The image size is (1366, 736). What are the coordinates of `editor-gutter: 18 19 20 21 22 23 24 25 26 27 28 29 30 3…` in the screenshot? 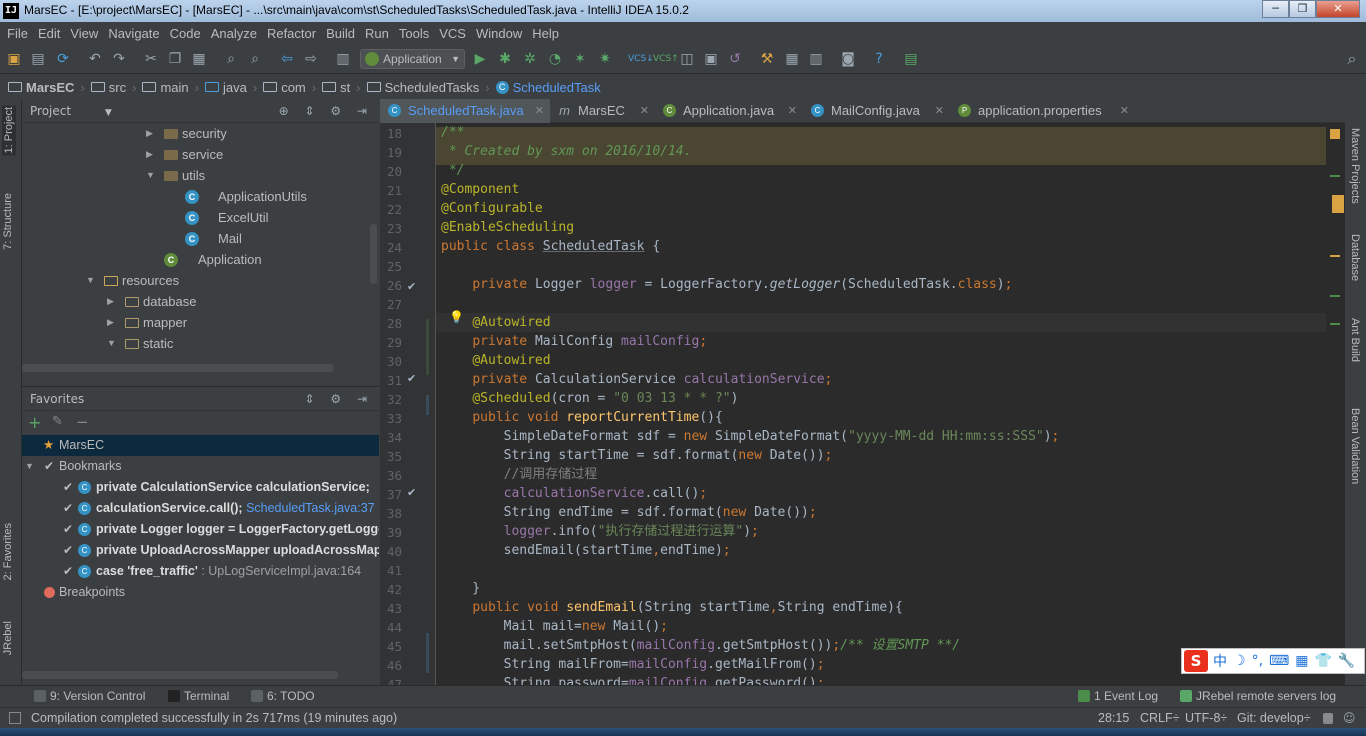 It's located at (408, 404).